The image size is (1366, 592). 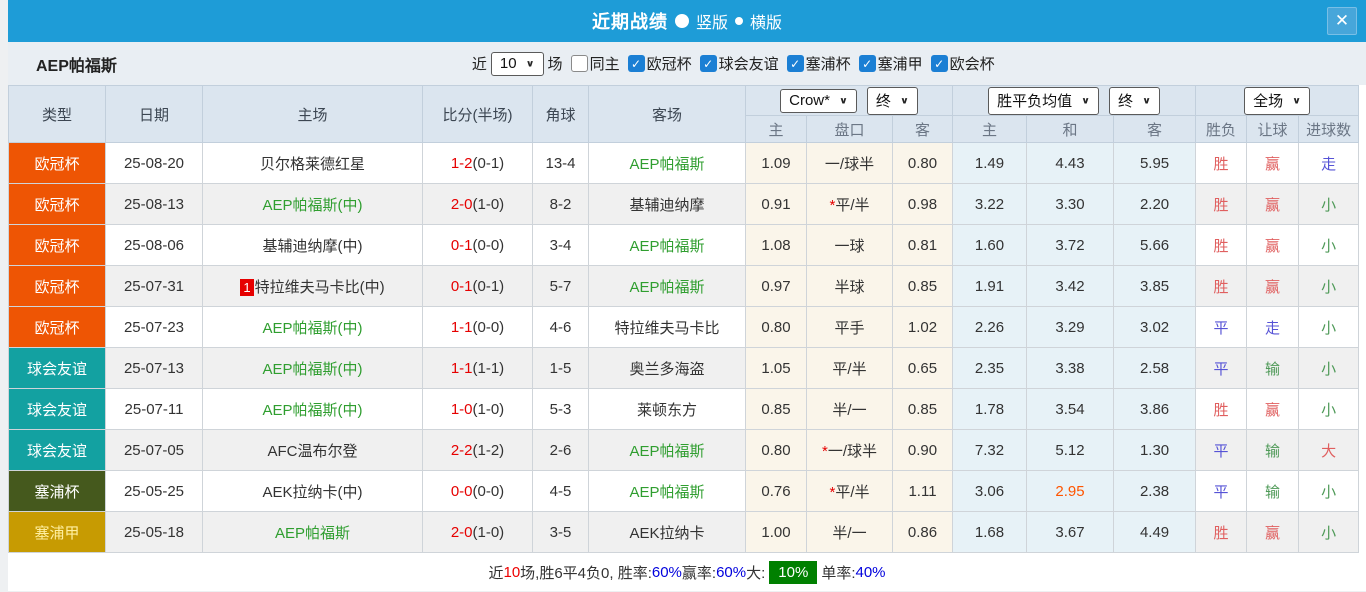 What do you see at coordinates (560, 204) in the screenshot?
I see `corner-cell: 8-2` at bounding box center [560, 204].